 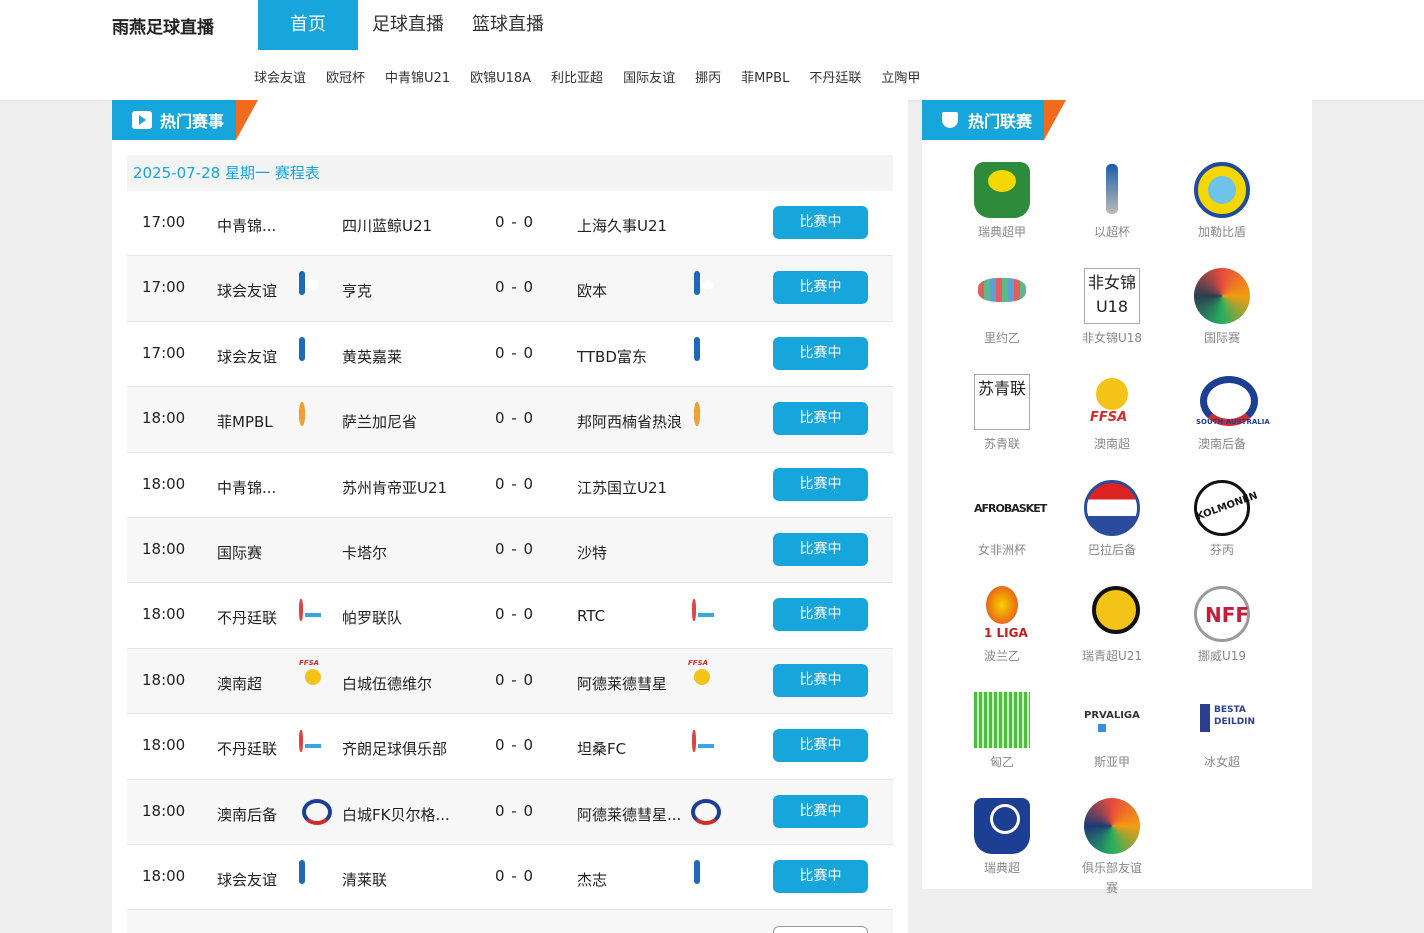 What do you see at coordinates (308, 25) in the screenshot?
I see `nav-home: 首页` at bounding box center [308, 25].